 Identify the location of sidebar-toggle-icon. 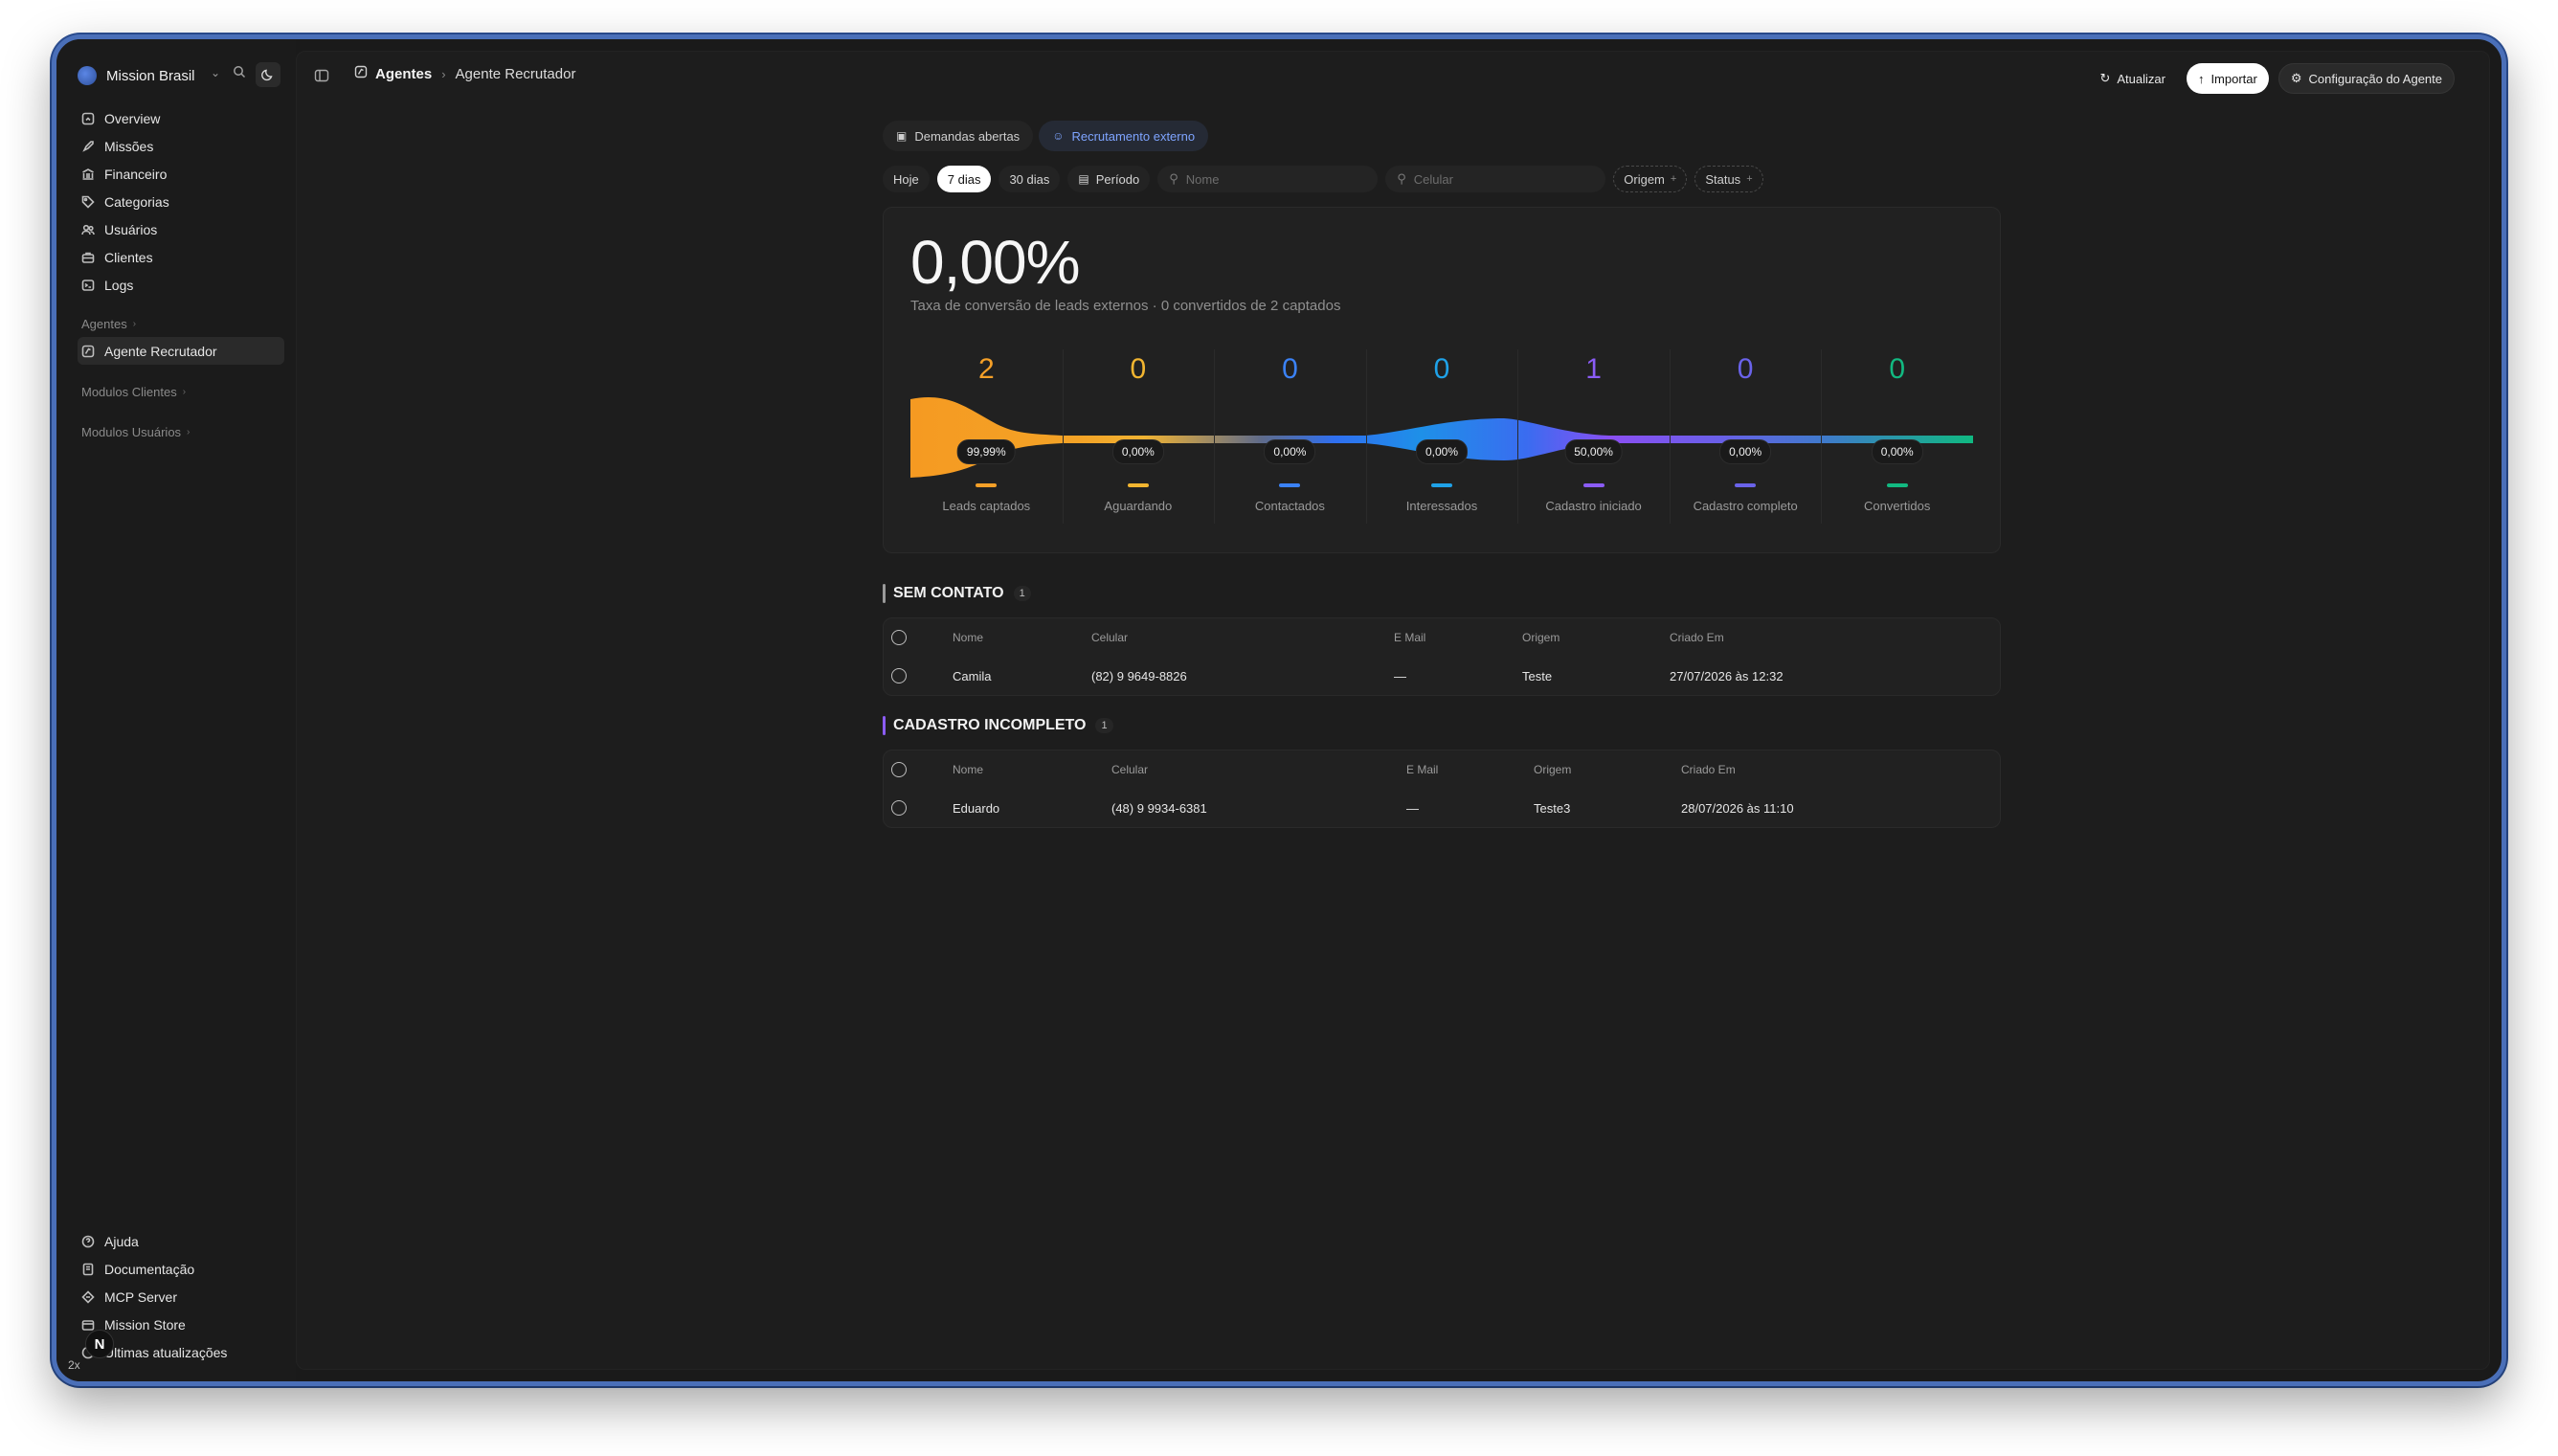
(321, 76).